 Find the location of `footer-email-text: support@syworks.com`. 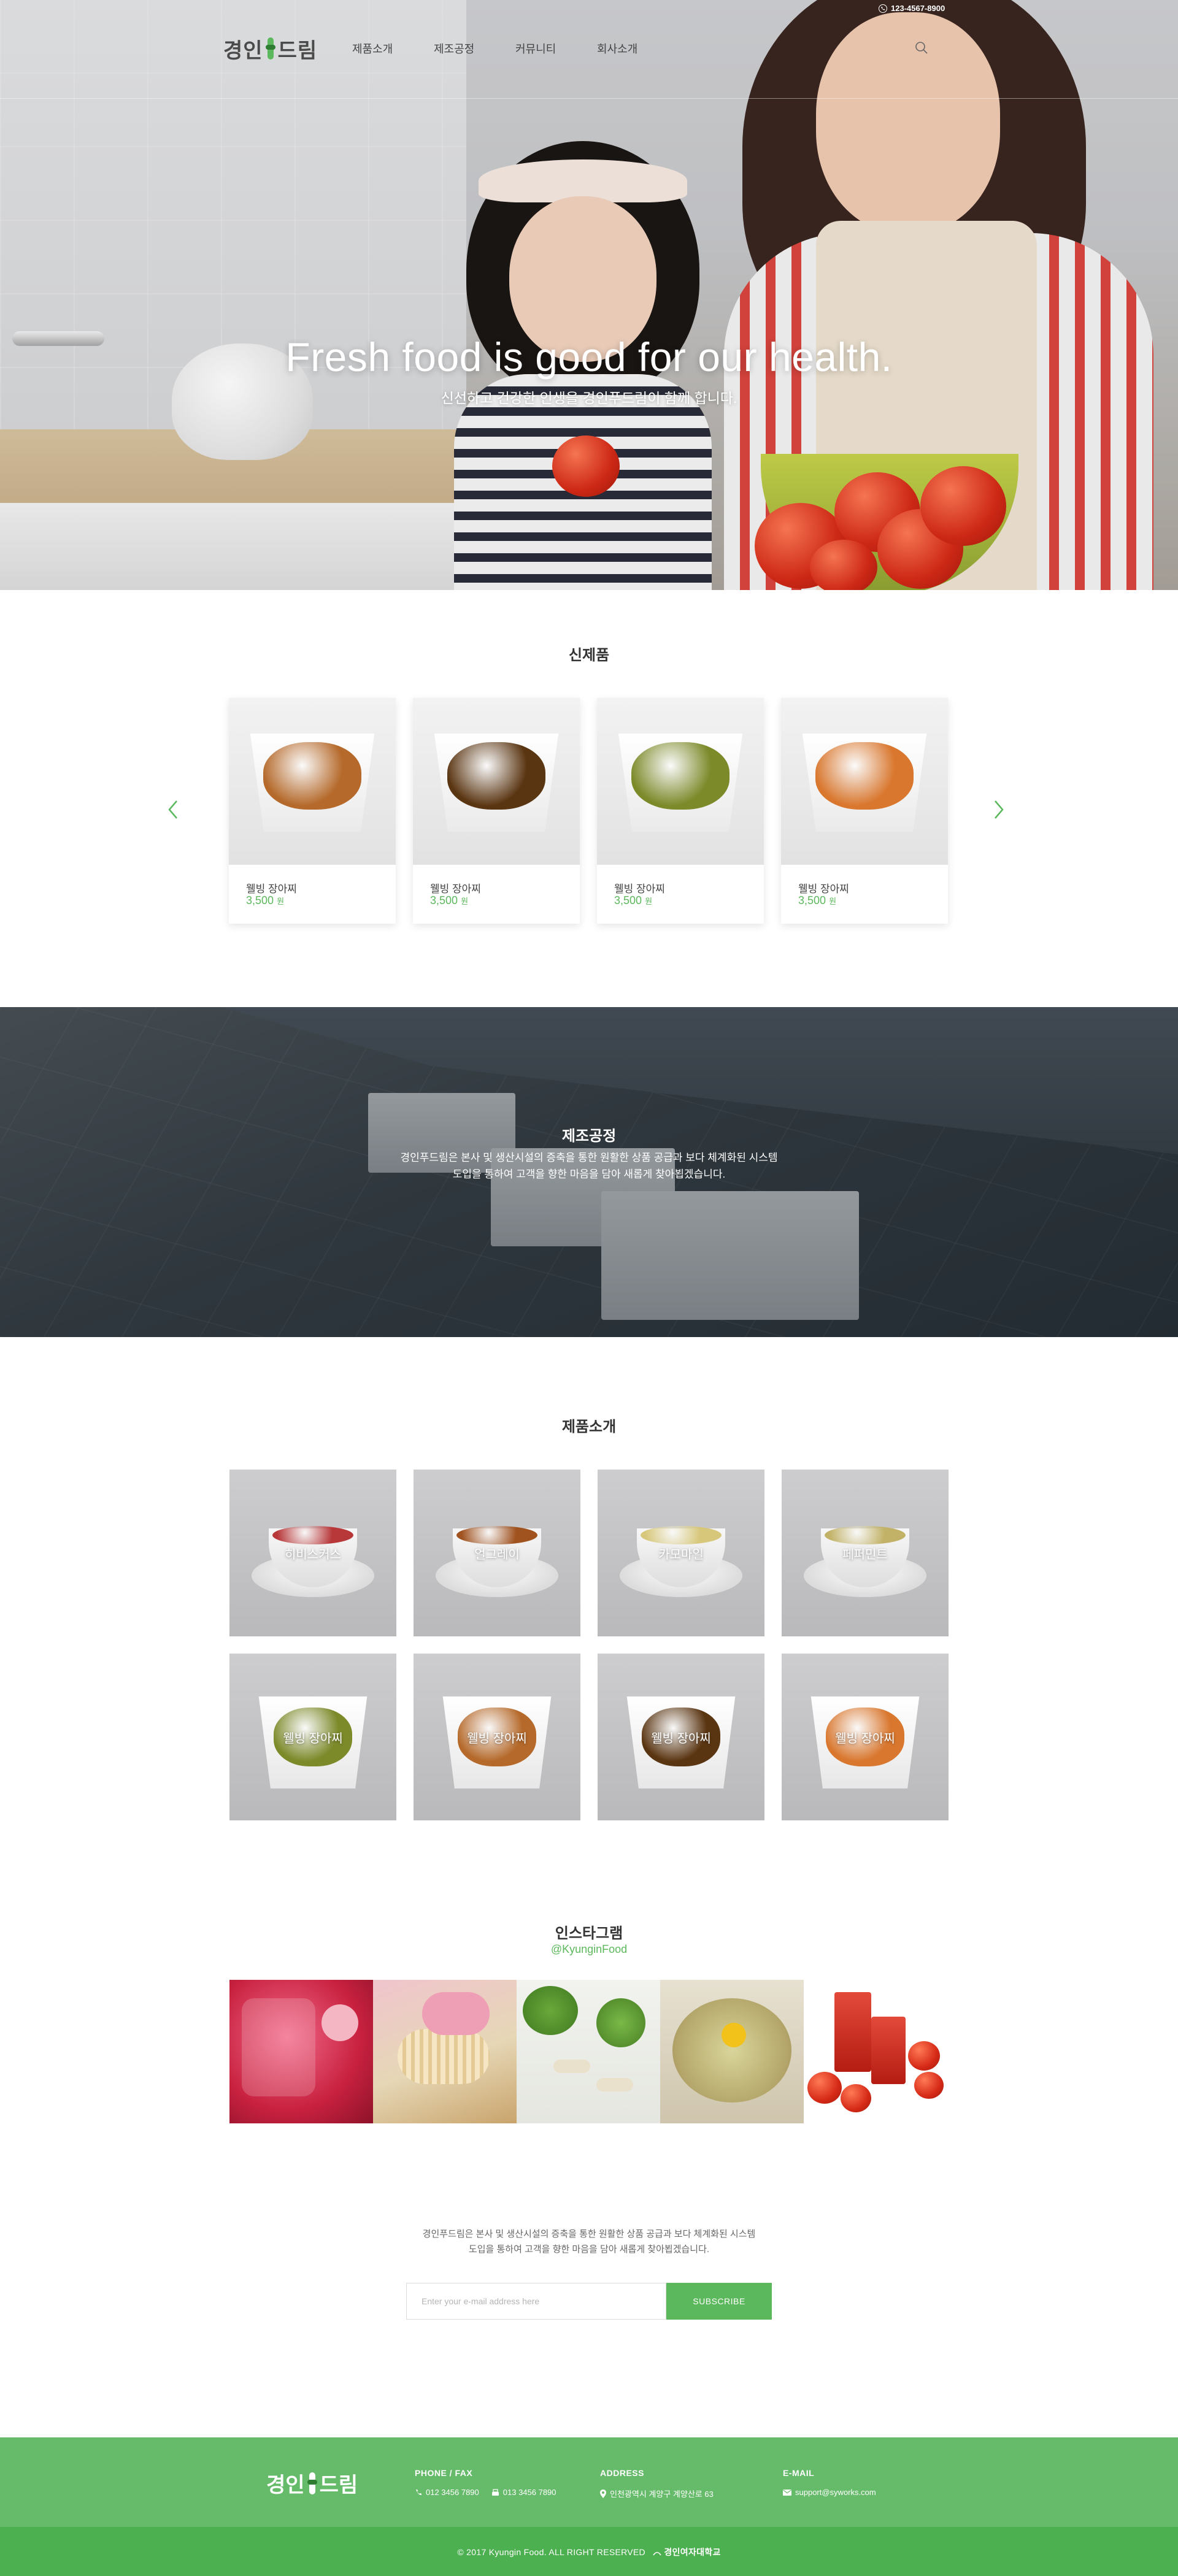

footer-email-text: support@syworks.com is located at coordinates (835, 2492).